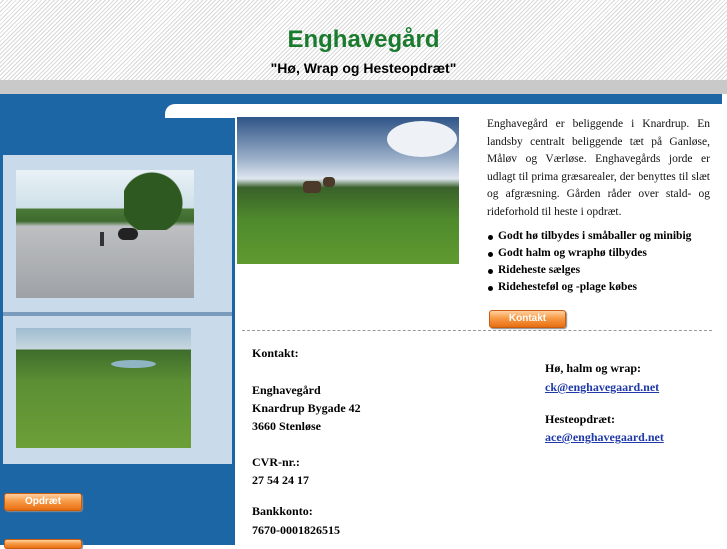 This screenshot has height=549, width=727. Describe the element at coordinates (133, 364) in the screenshot. I see `pond-shape` at that location.